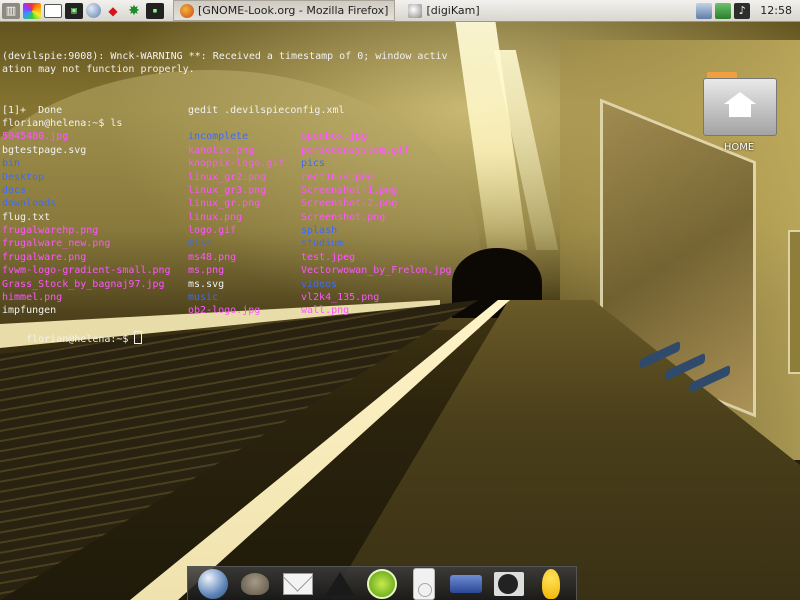 This screenshot has height=600, width=800. I want to click on ls-image-file: linux_gr.png, so click(224, 204).